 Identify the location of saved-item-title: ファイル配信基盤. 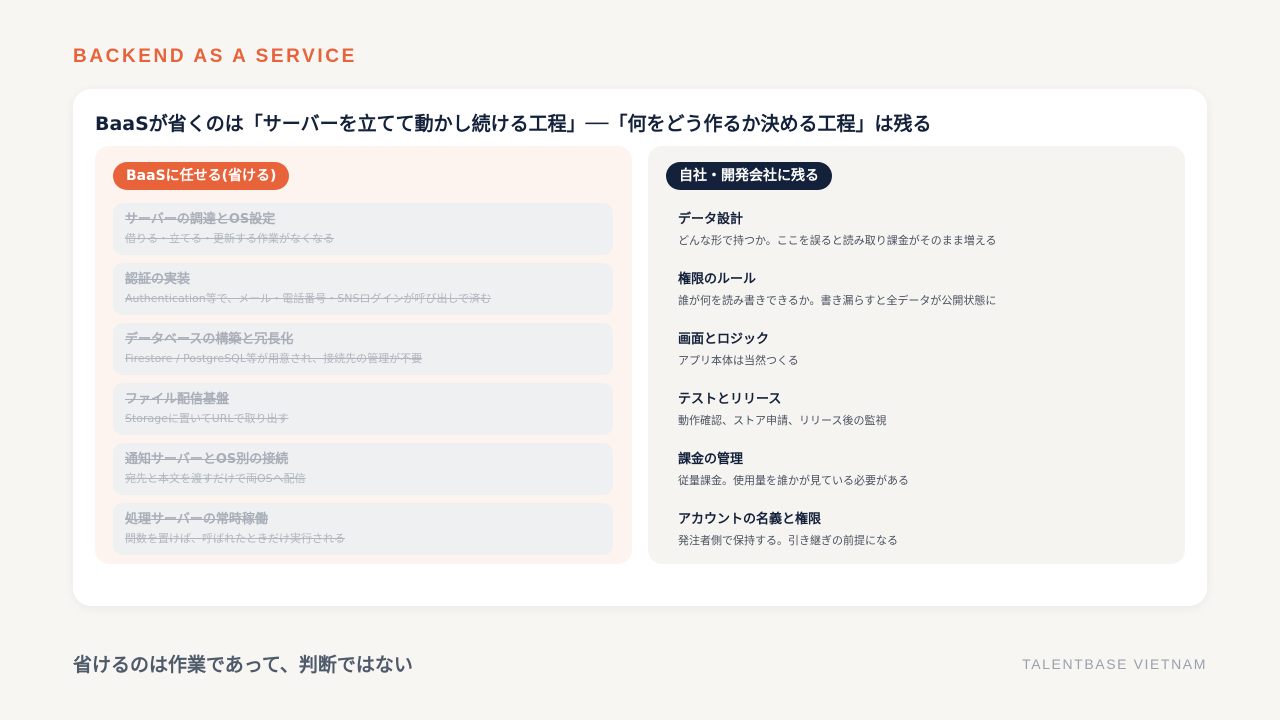
(177, 399).